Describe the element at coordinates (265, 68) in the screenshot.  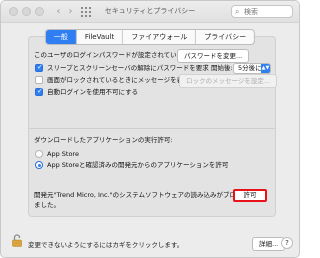
I see `select-chevron-icon: ▲▼` at that location.